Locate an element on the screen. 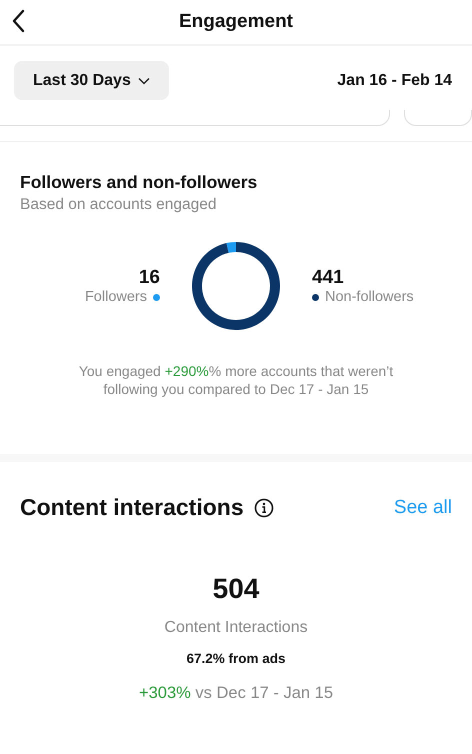  back-icon is located at coordinates (18, 21).